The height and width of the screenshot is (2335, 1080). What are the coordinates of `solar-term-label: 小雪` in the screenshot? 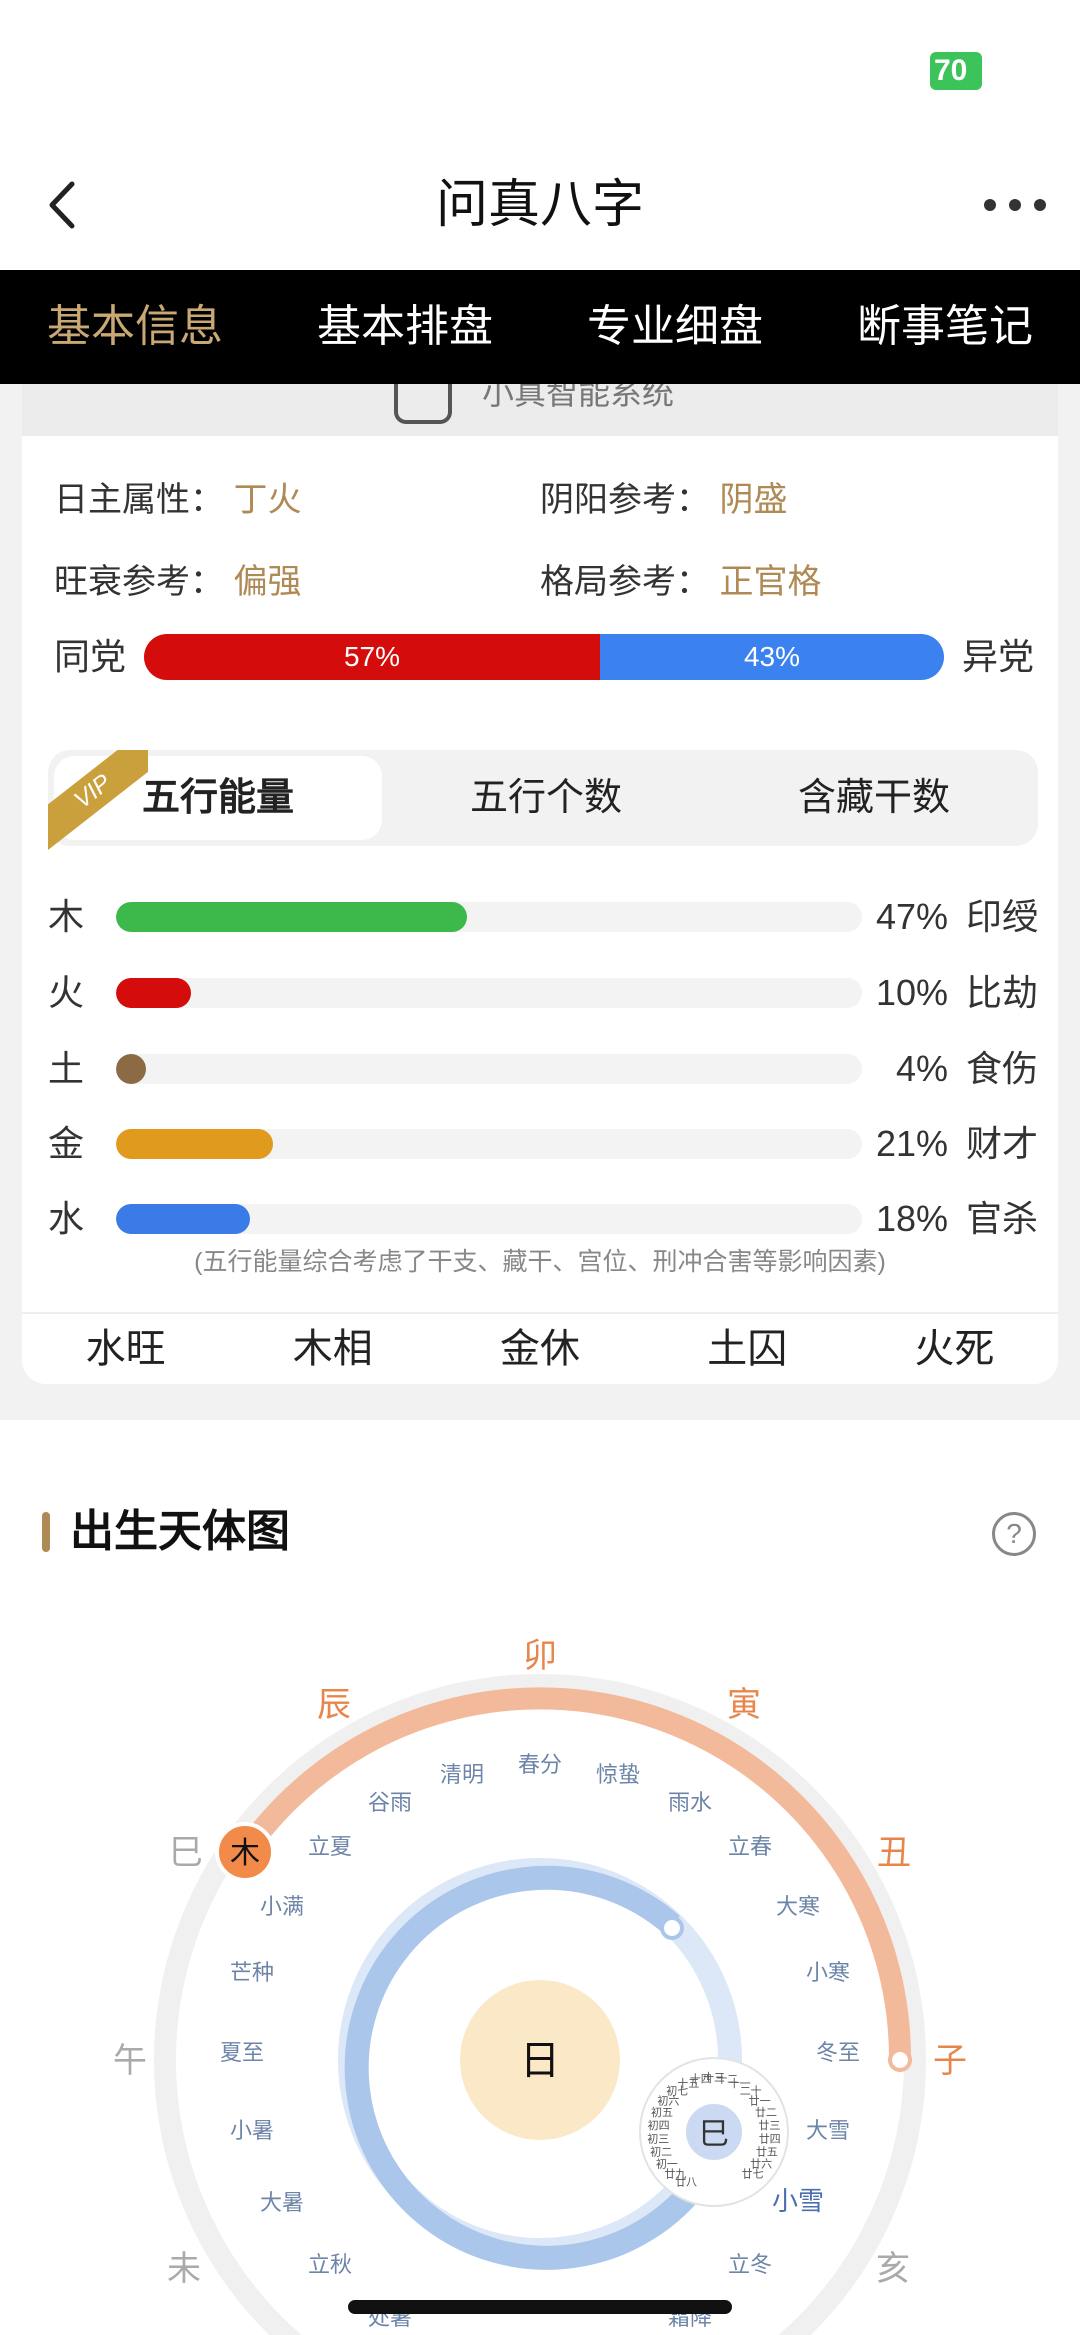 It's located at (798, 2201).